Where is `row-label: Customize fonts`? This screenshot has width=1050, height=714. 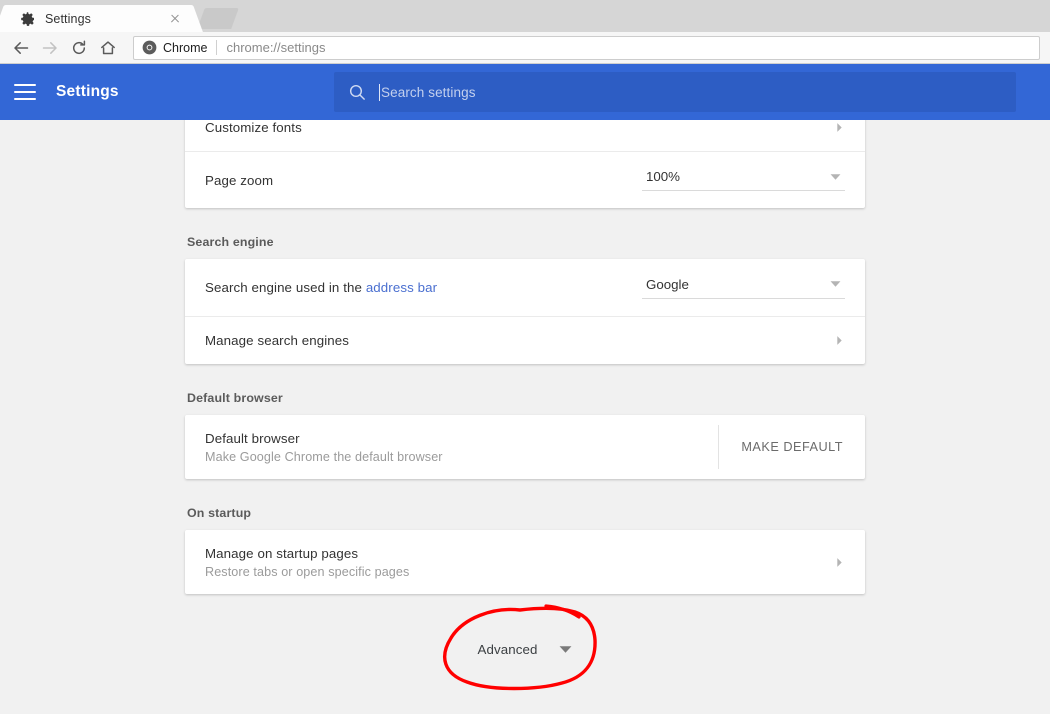 row-label: Customize fonts is located at coordinates (253, 127).